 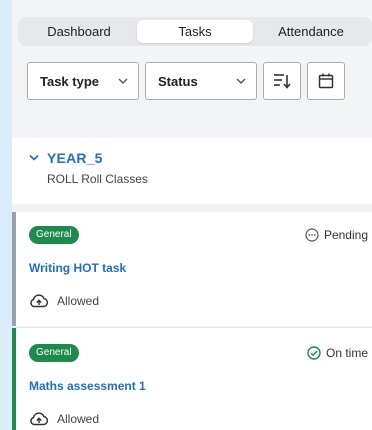 I want to click on task-status-label: Pending, so click(x=345, y=235).